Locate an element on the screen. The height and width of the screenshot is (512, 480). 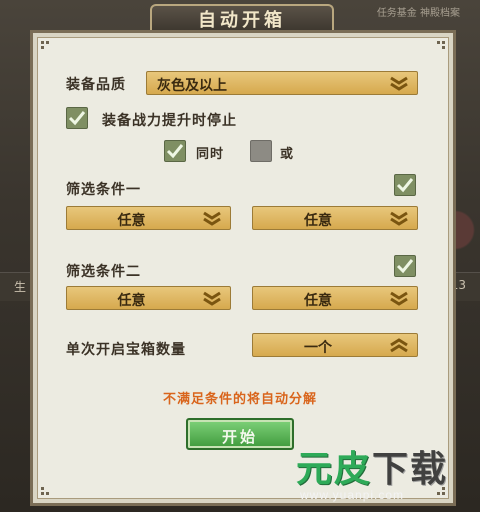
filter1-checkbox is located at coordinates (405, 185).